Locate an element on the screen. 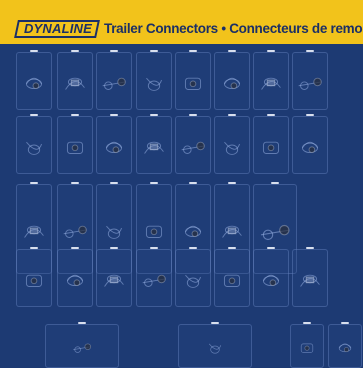 The height and width of the screenshot is (368, 363). brand-logo-text: DYNALINE is located at coordinates (58, 28).